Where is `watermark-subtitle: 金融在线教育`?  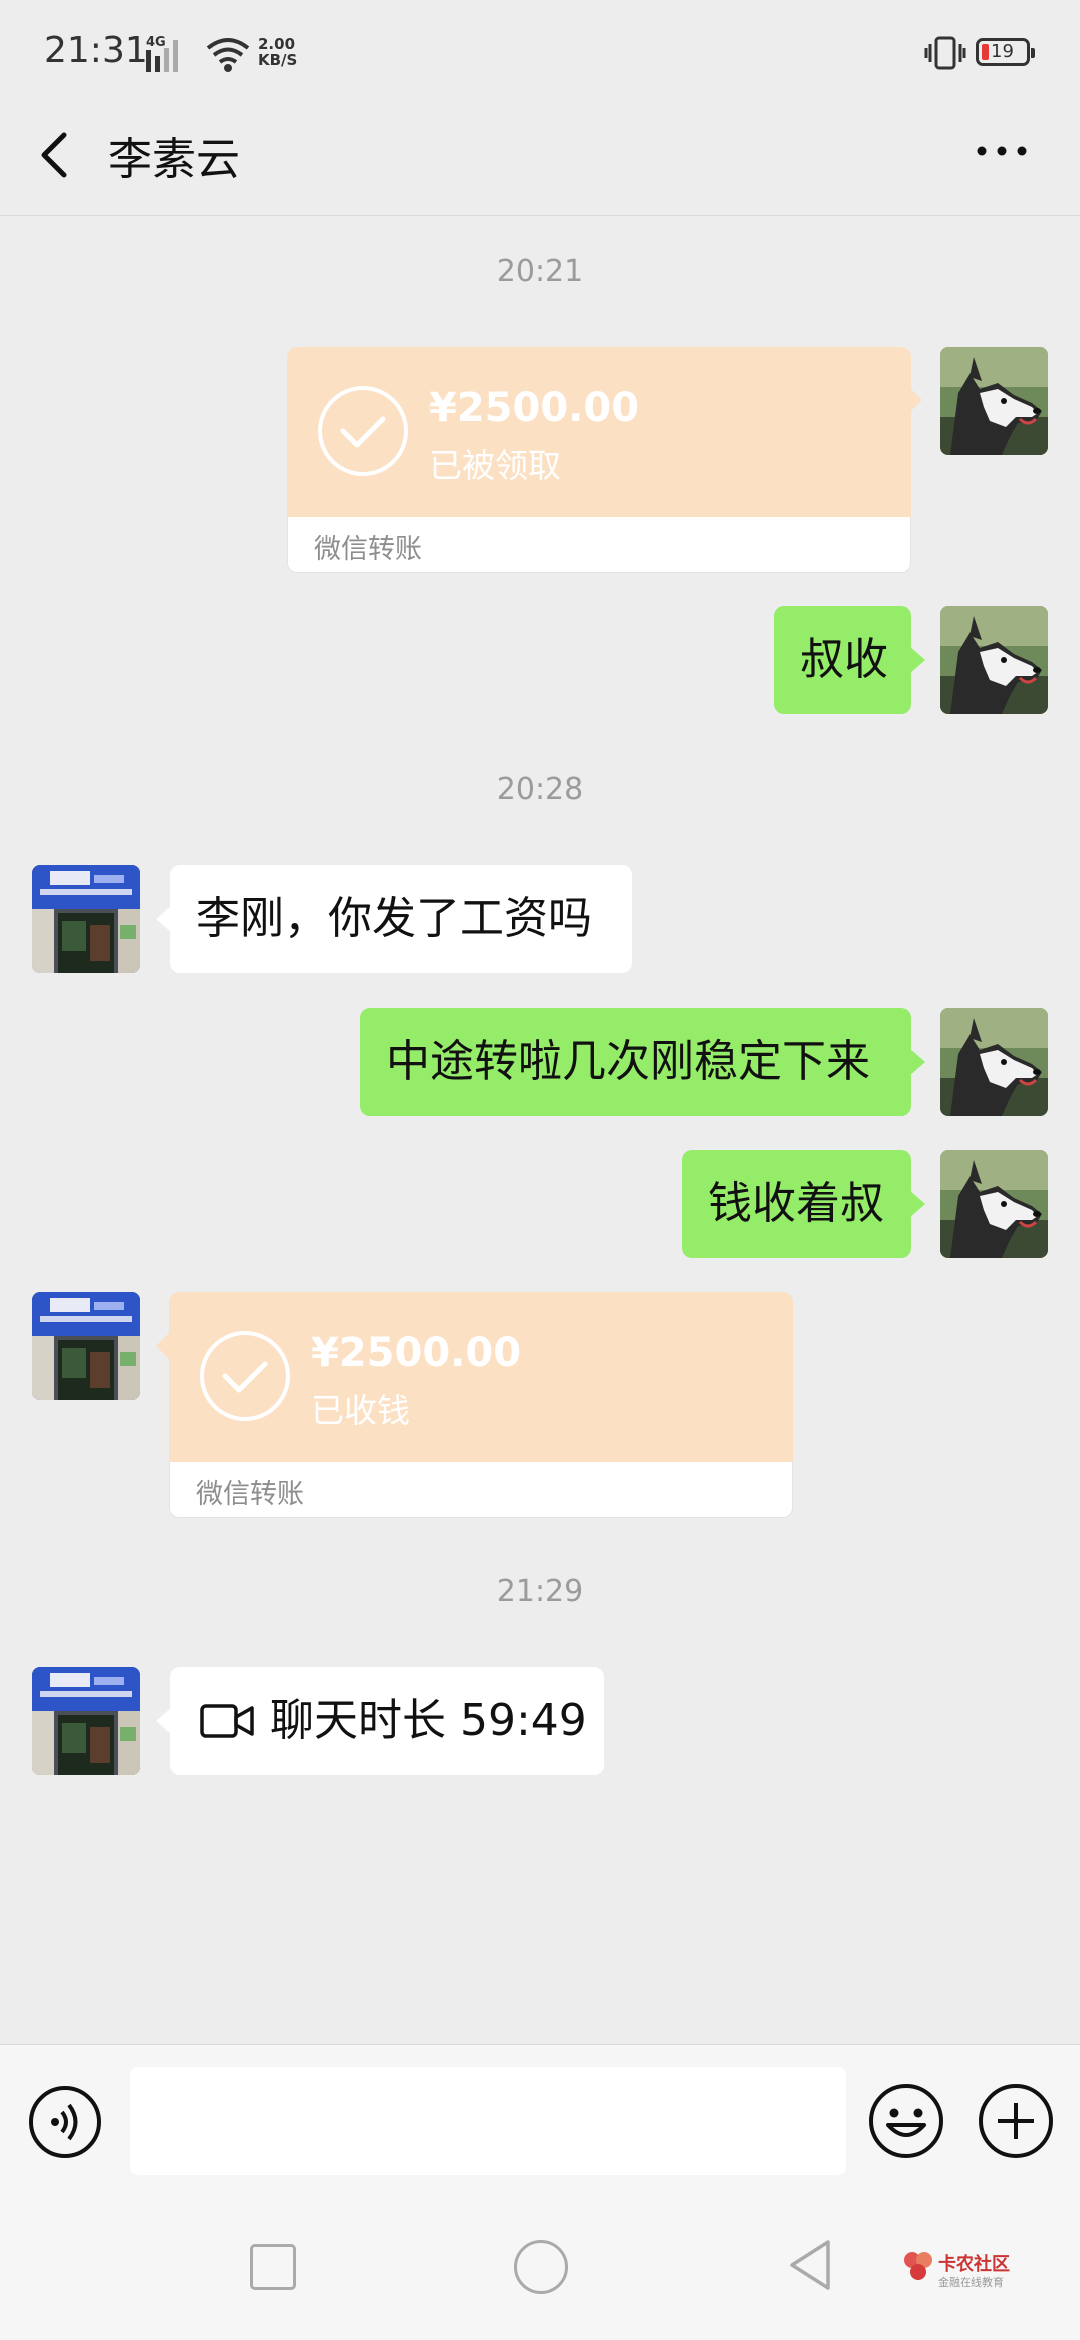 watermark-subtitle: 金融在线教育 is located at coordinates (971, 2282).